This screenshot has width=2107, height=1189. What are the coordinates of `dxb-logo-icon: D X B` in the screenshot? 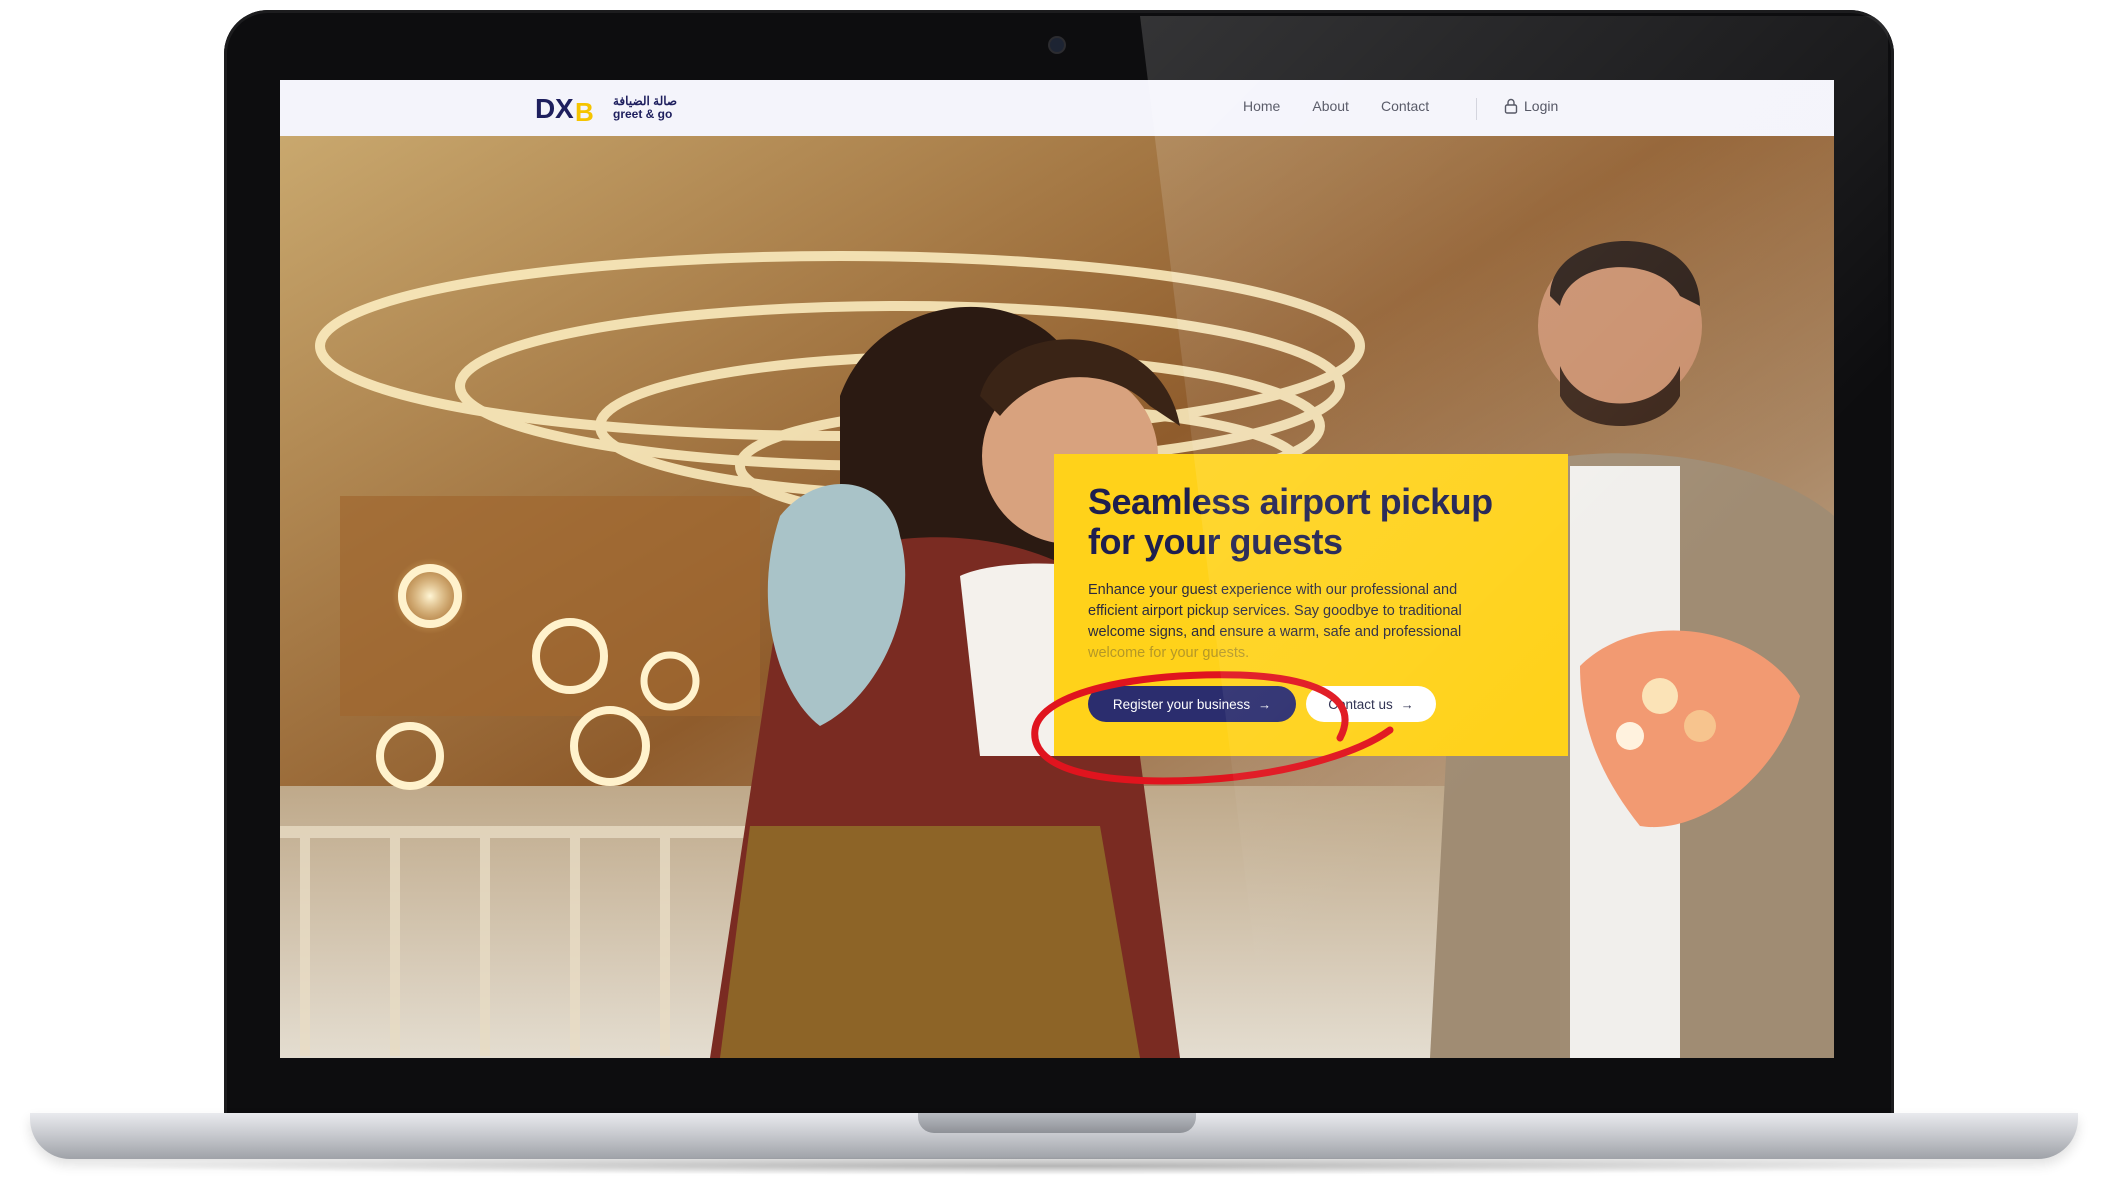 It's located at (564, 109).